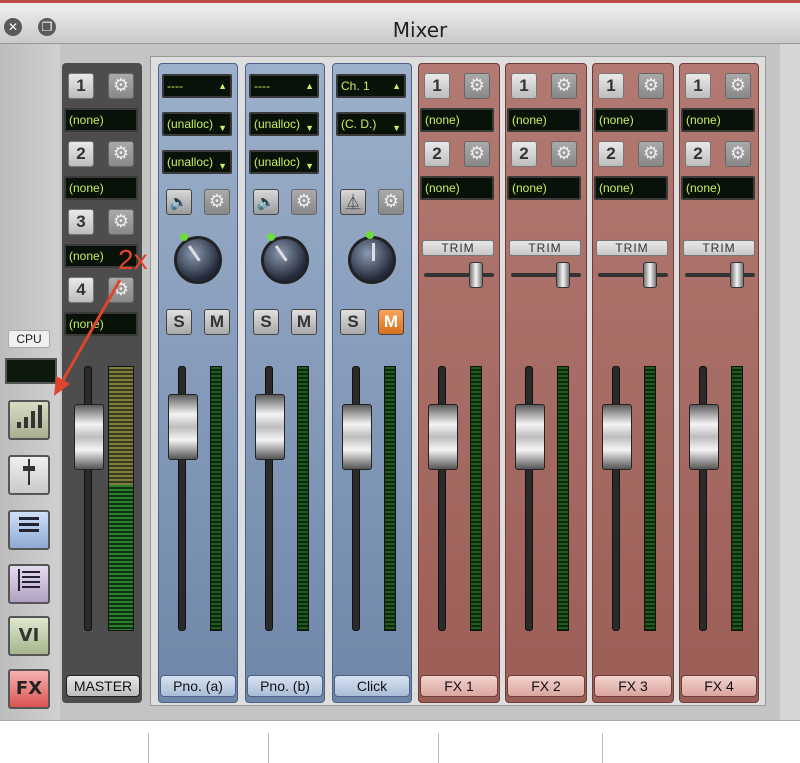  What do you see at coordinates (133, 259) in the screenshot?
I see `annotation-label: 2x` at bounding box center [133, 259].